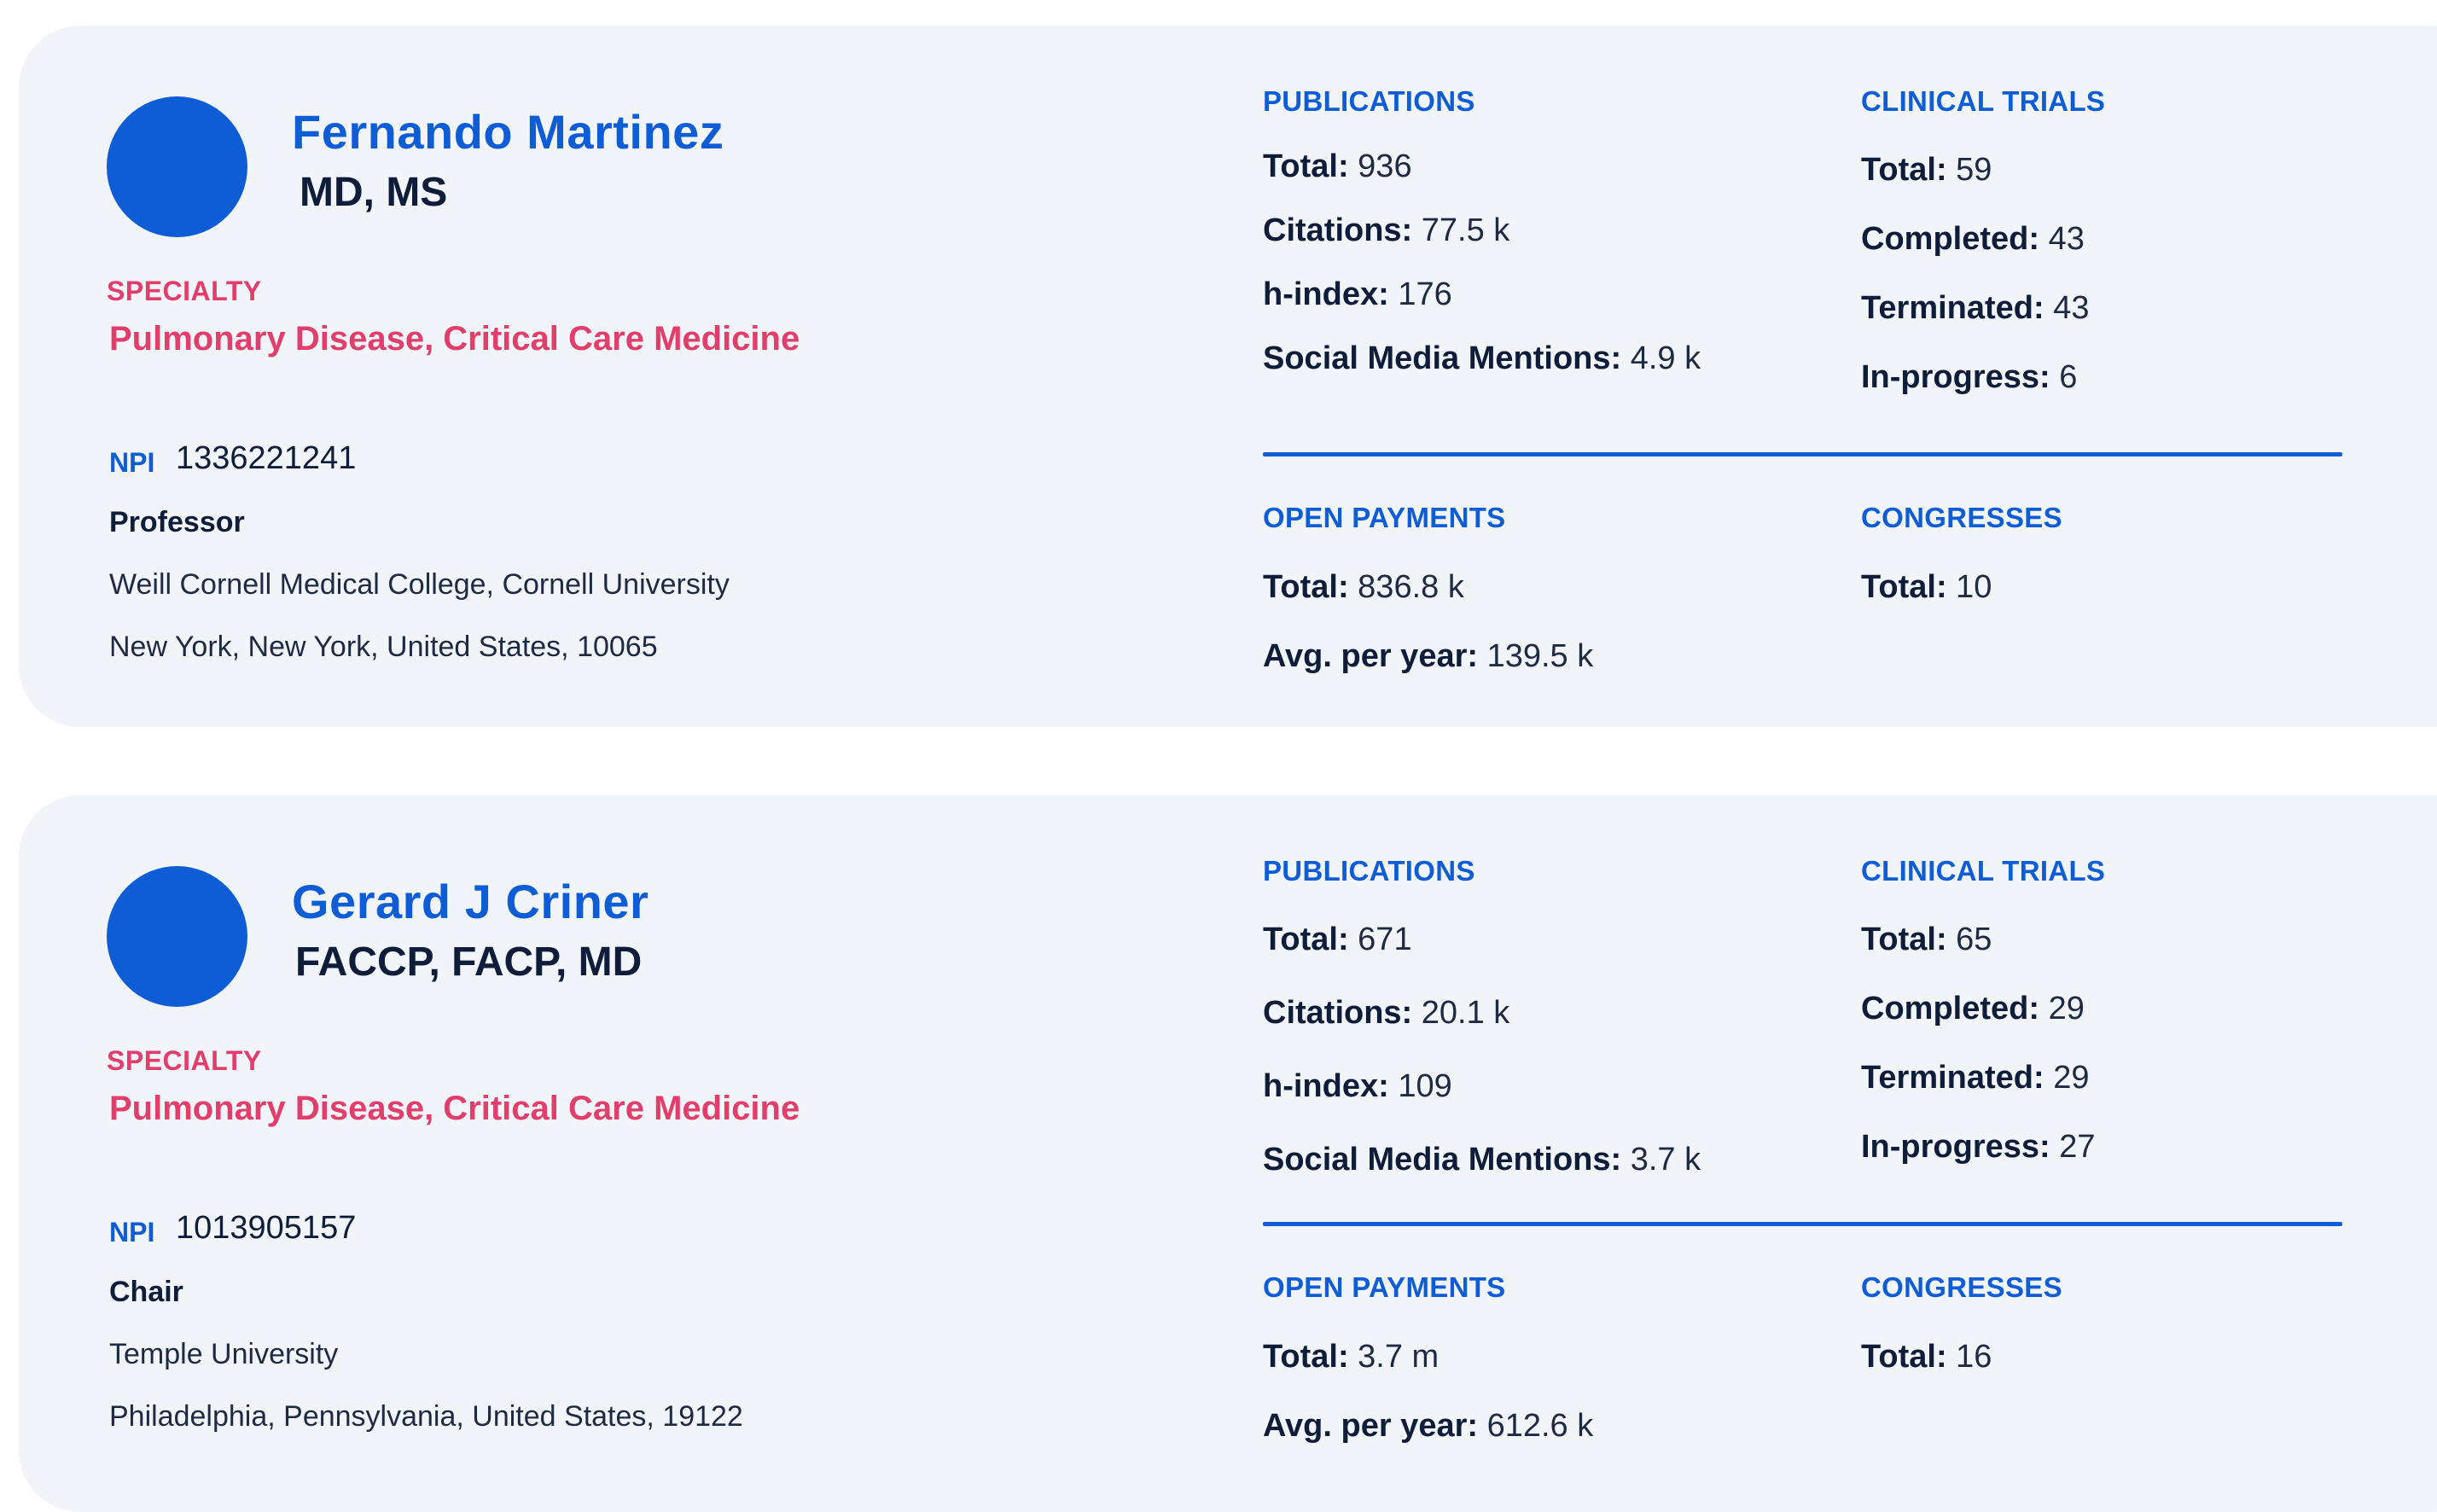 The width and height of the screenshot is (2437, 1512). Describe the element at coordinates (1399, 1357) in the screenshot. I see `stat-value: 3.7 m` at that location.